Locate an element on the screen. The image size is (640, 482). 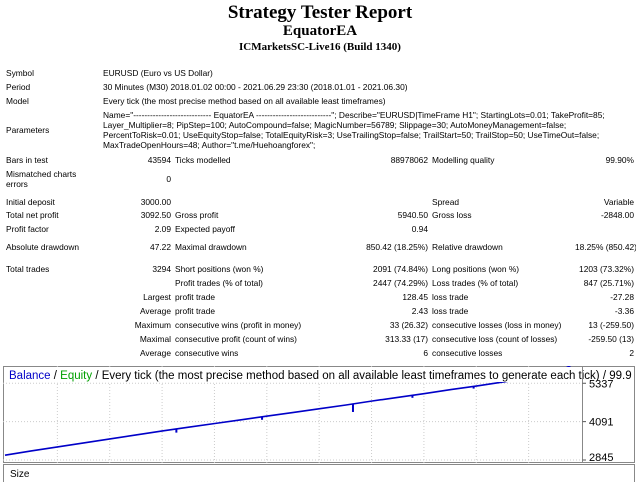
profit-trades-label: Profit trades (% of total) is located at coordinates (219, 283).